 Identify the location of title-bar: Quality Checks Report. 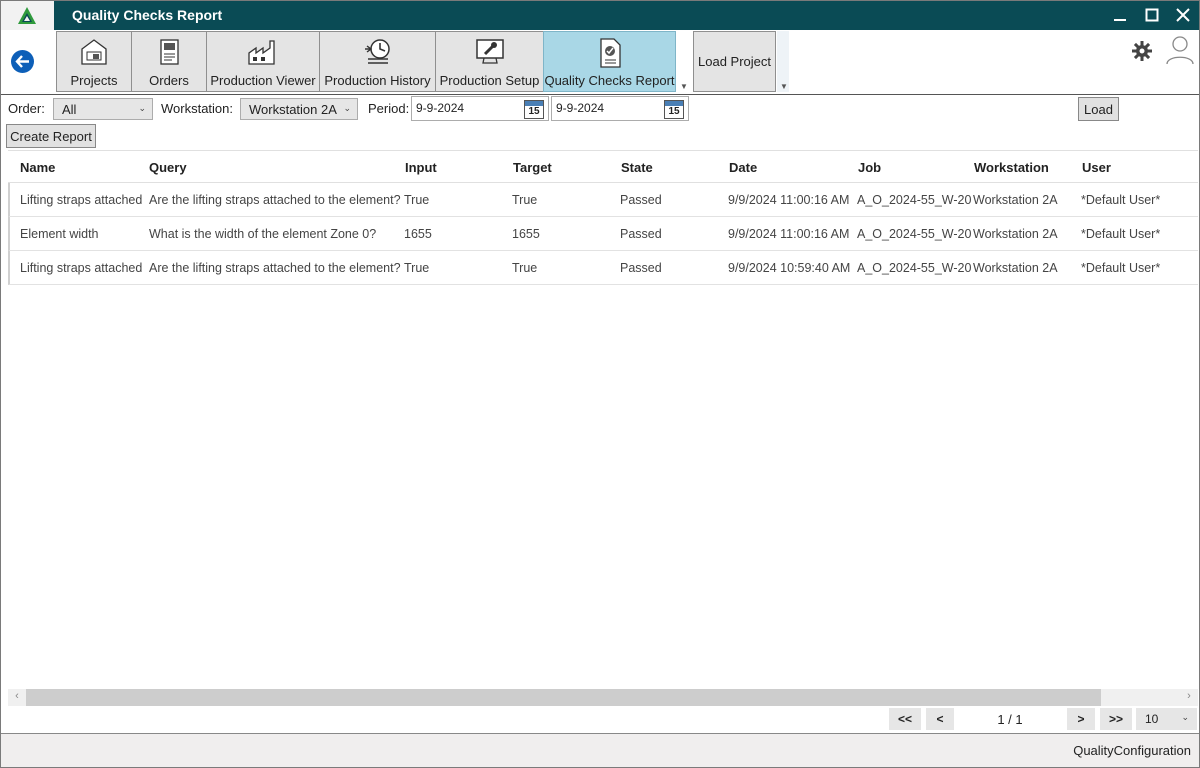
(600, 15).